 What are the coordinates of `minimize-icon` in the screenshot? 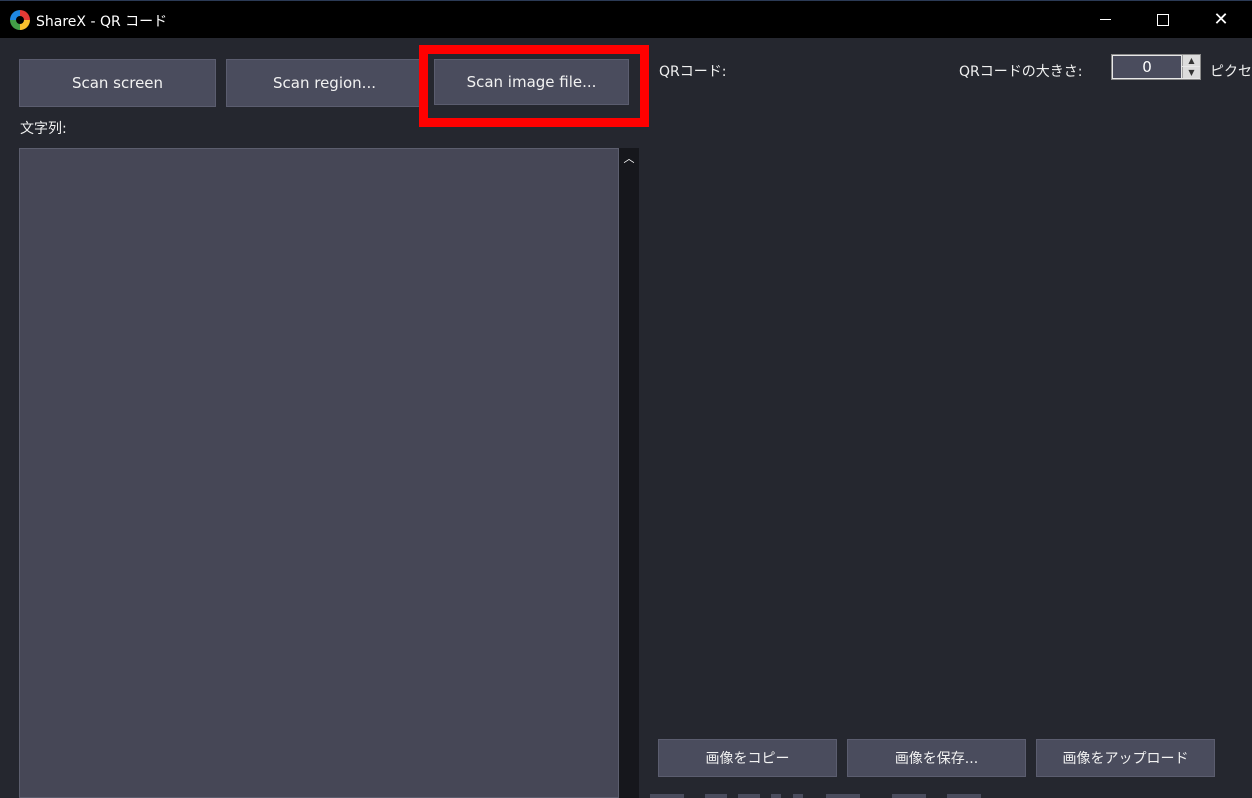 It's located at (1105, 19).